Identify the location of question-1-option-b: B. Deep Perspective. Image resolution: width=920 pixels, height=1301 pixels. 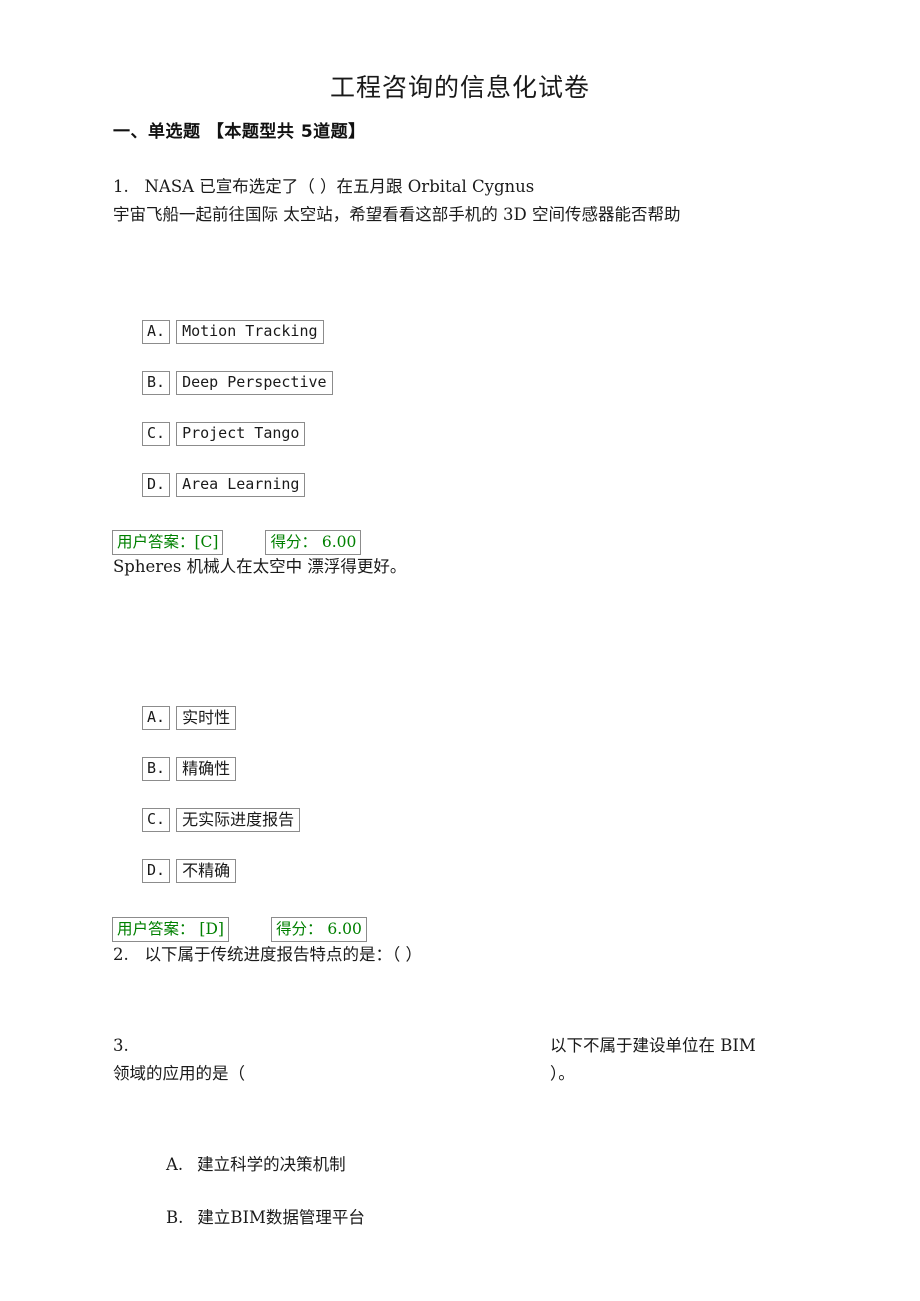
(237, 383).